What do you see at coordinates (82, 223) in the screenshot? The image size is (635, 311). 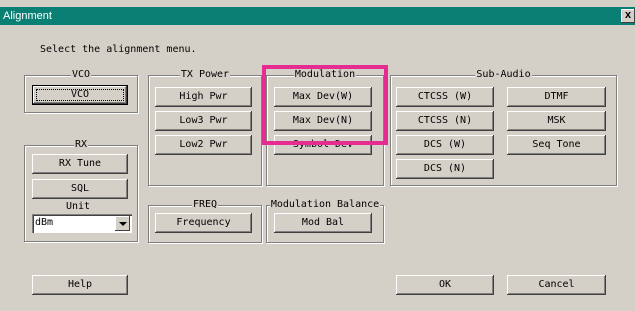 I see `unit-select: dBm` at bounding box center [82, 223].